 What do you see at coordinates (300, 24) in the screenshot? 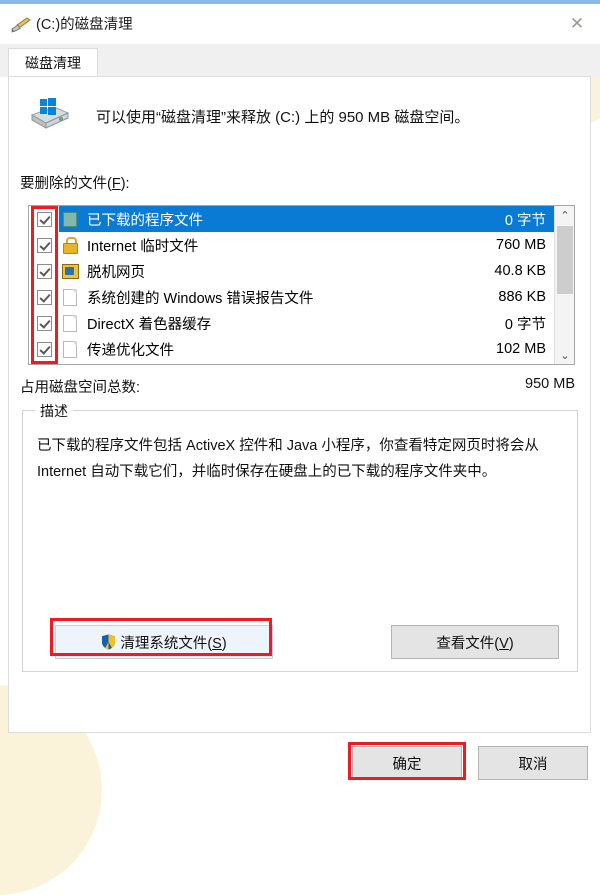
I see `title-bar: (C:)的磁盘清理 ✕` at bounding box center [300, 24].